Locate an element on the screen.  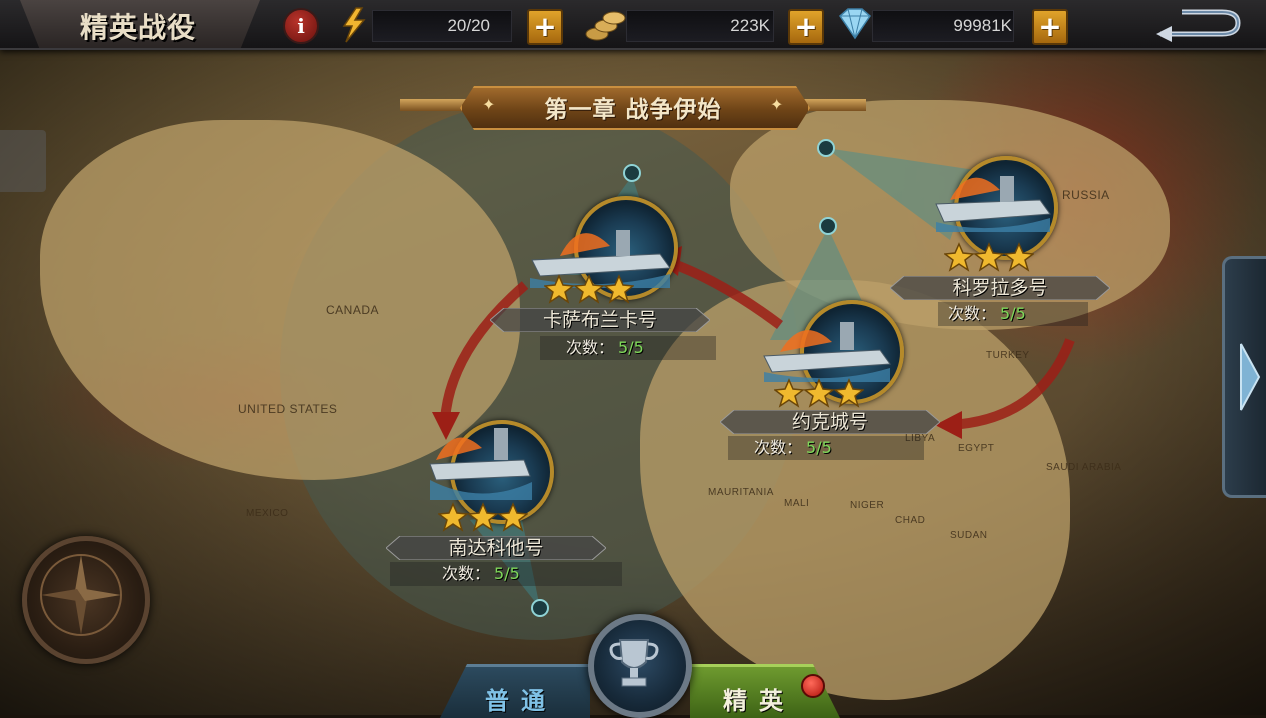
route-arrow-casablanca-to-south-dakota is located at coordinates (484, 351).